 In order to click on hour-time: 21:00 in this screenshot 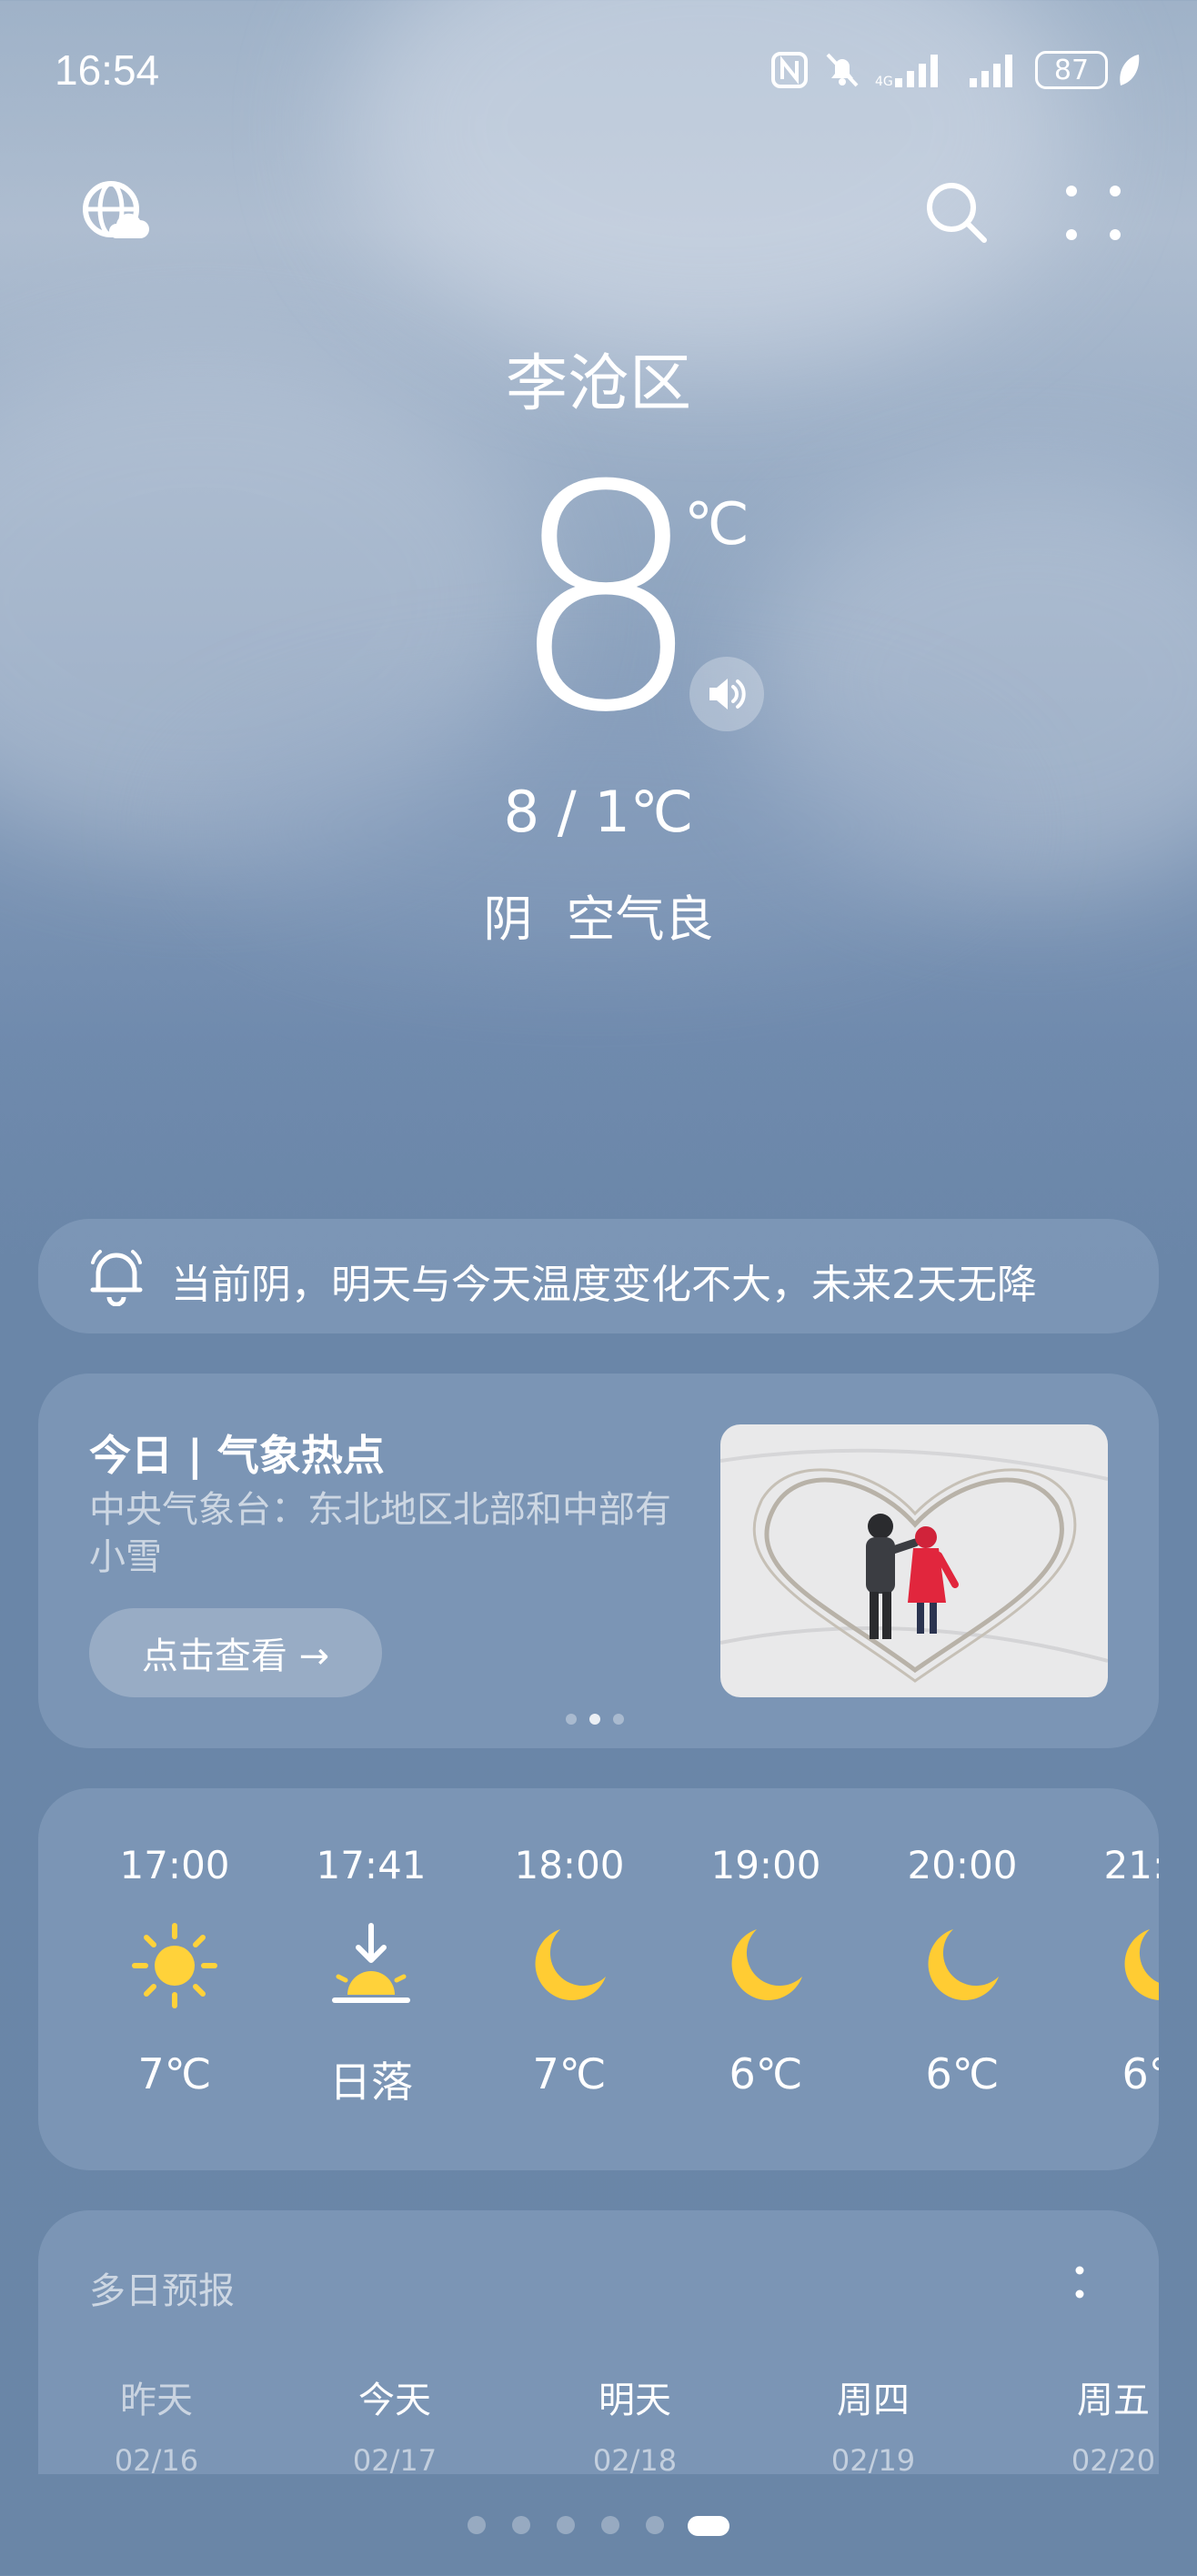, I will do `click(1131, 1865)`.